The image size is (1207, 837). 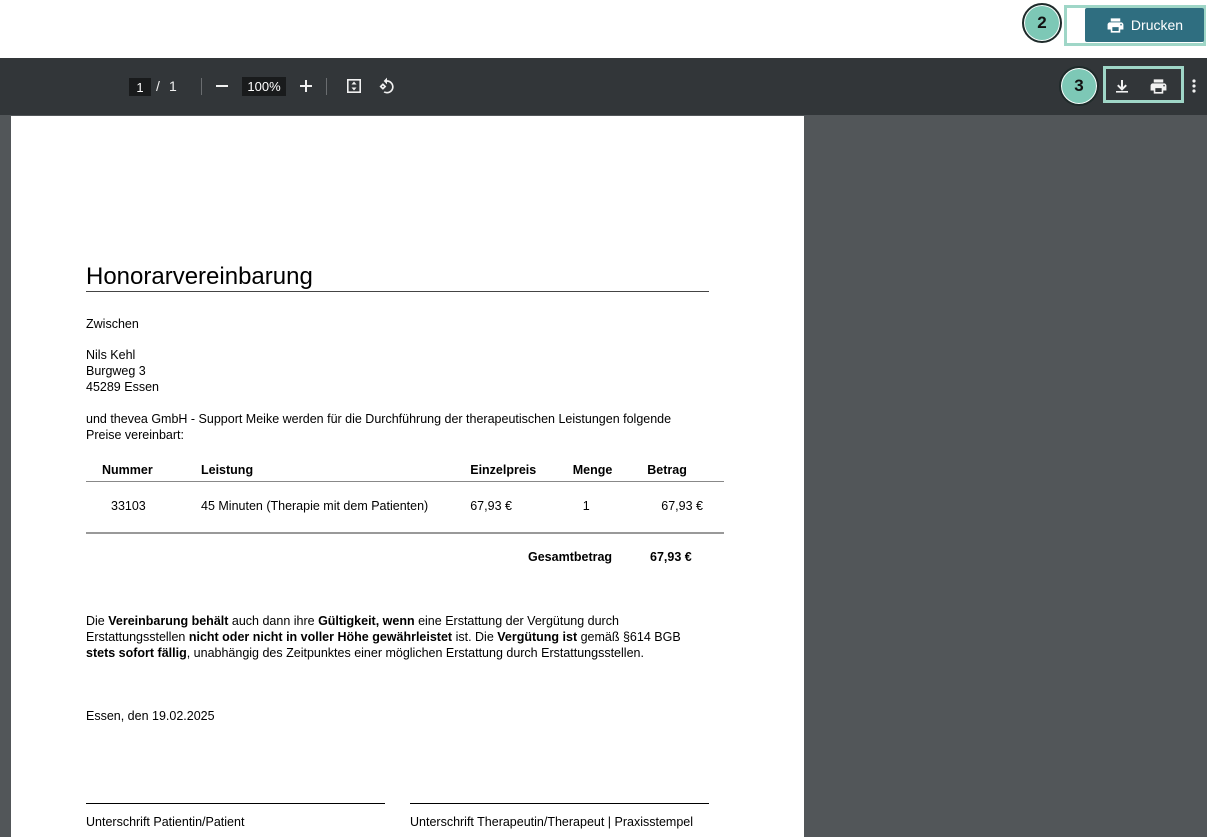 What do you see at coordinates (1042, 23) in the screenshot?
I see `step-badge: 2` at bounding box center [1042, 23].